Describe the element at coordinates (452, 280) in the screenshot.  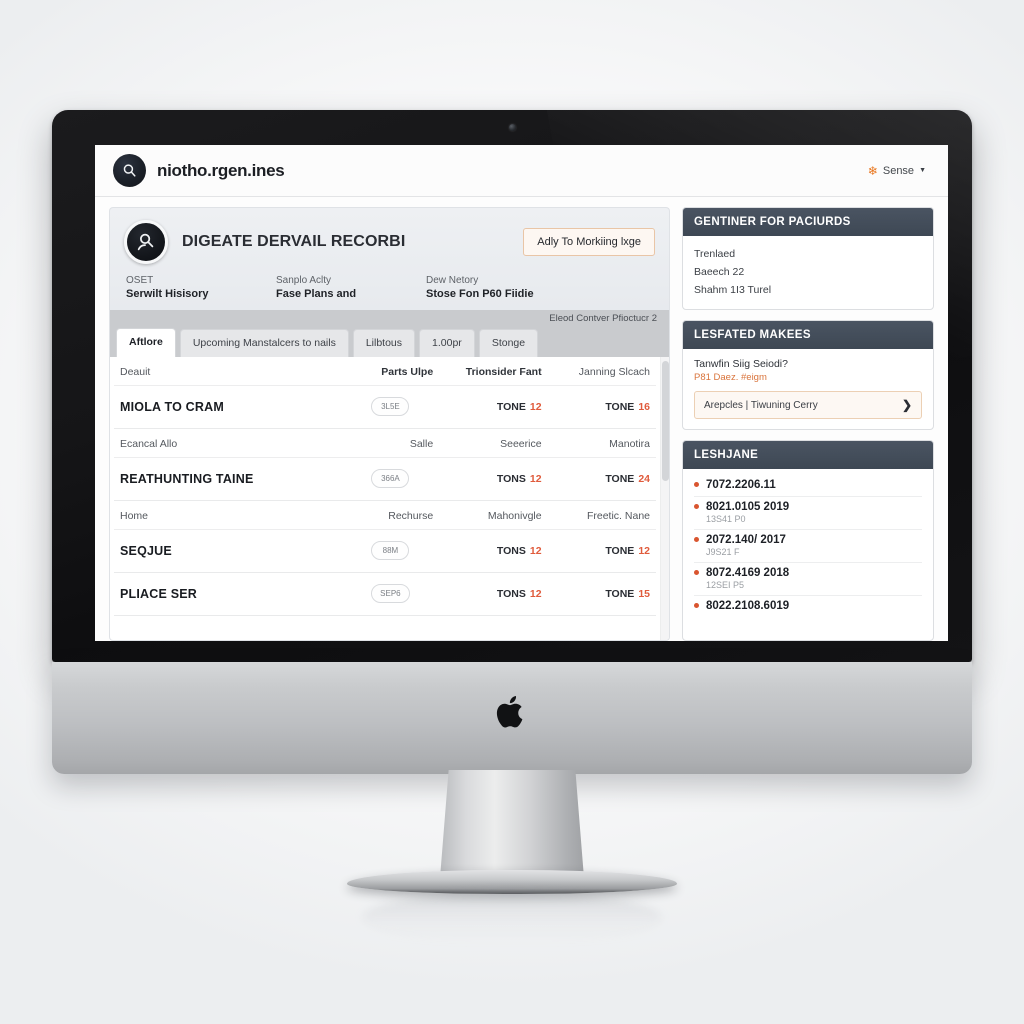
I see `meta-key: Dew Netory` at that location.